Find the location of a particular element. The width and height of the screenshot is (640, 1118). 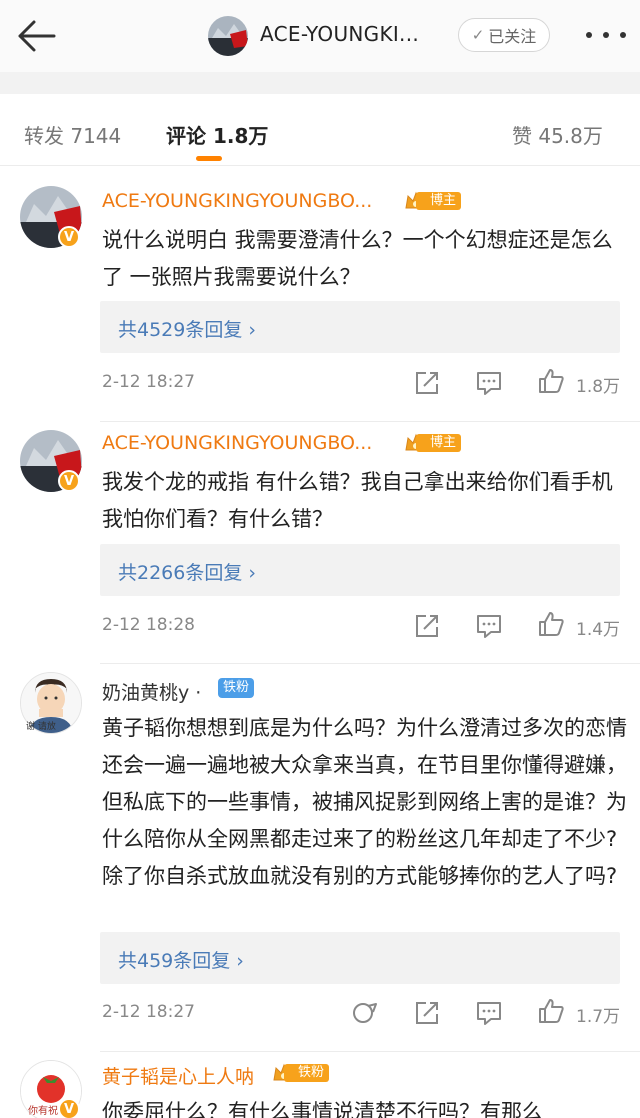

replies-link: 共459条回复 › is located at coordinates (360, 958).